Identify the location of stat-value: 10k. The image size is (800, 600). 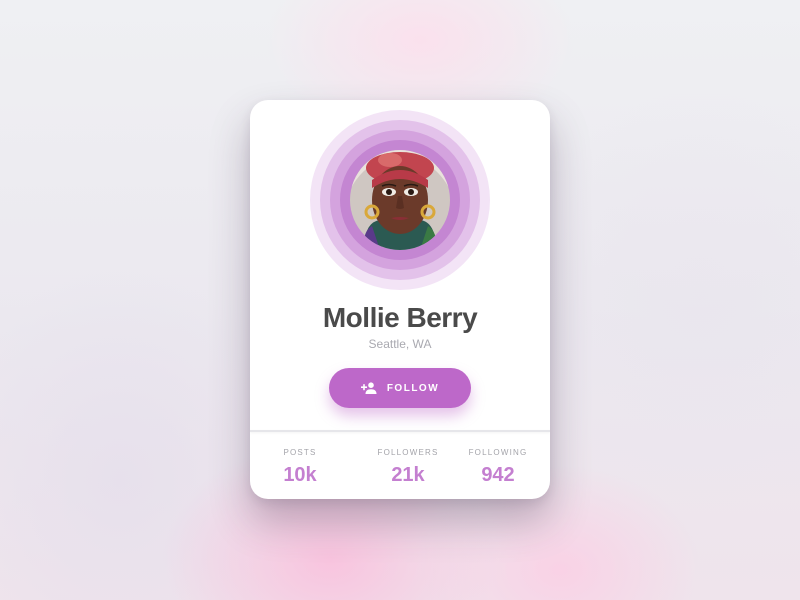
(300, 475).